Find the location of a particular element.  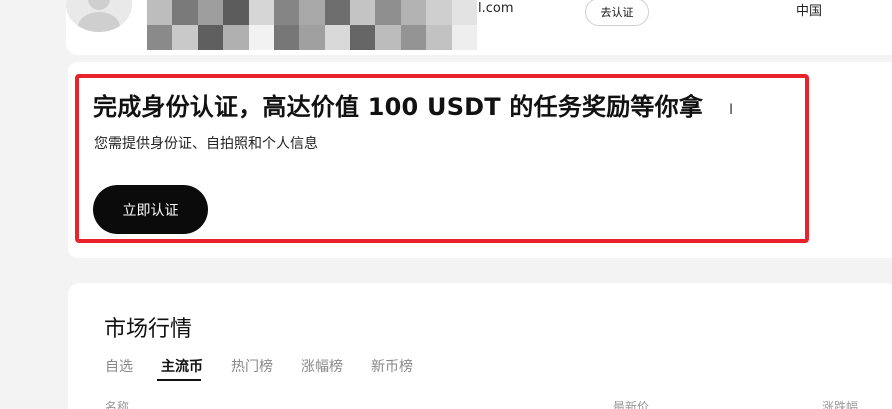

pixelated-username is located at coordinates (312, 25).